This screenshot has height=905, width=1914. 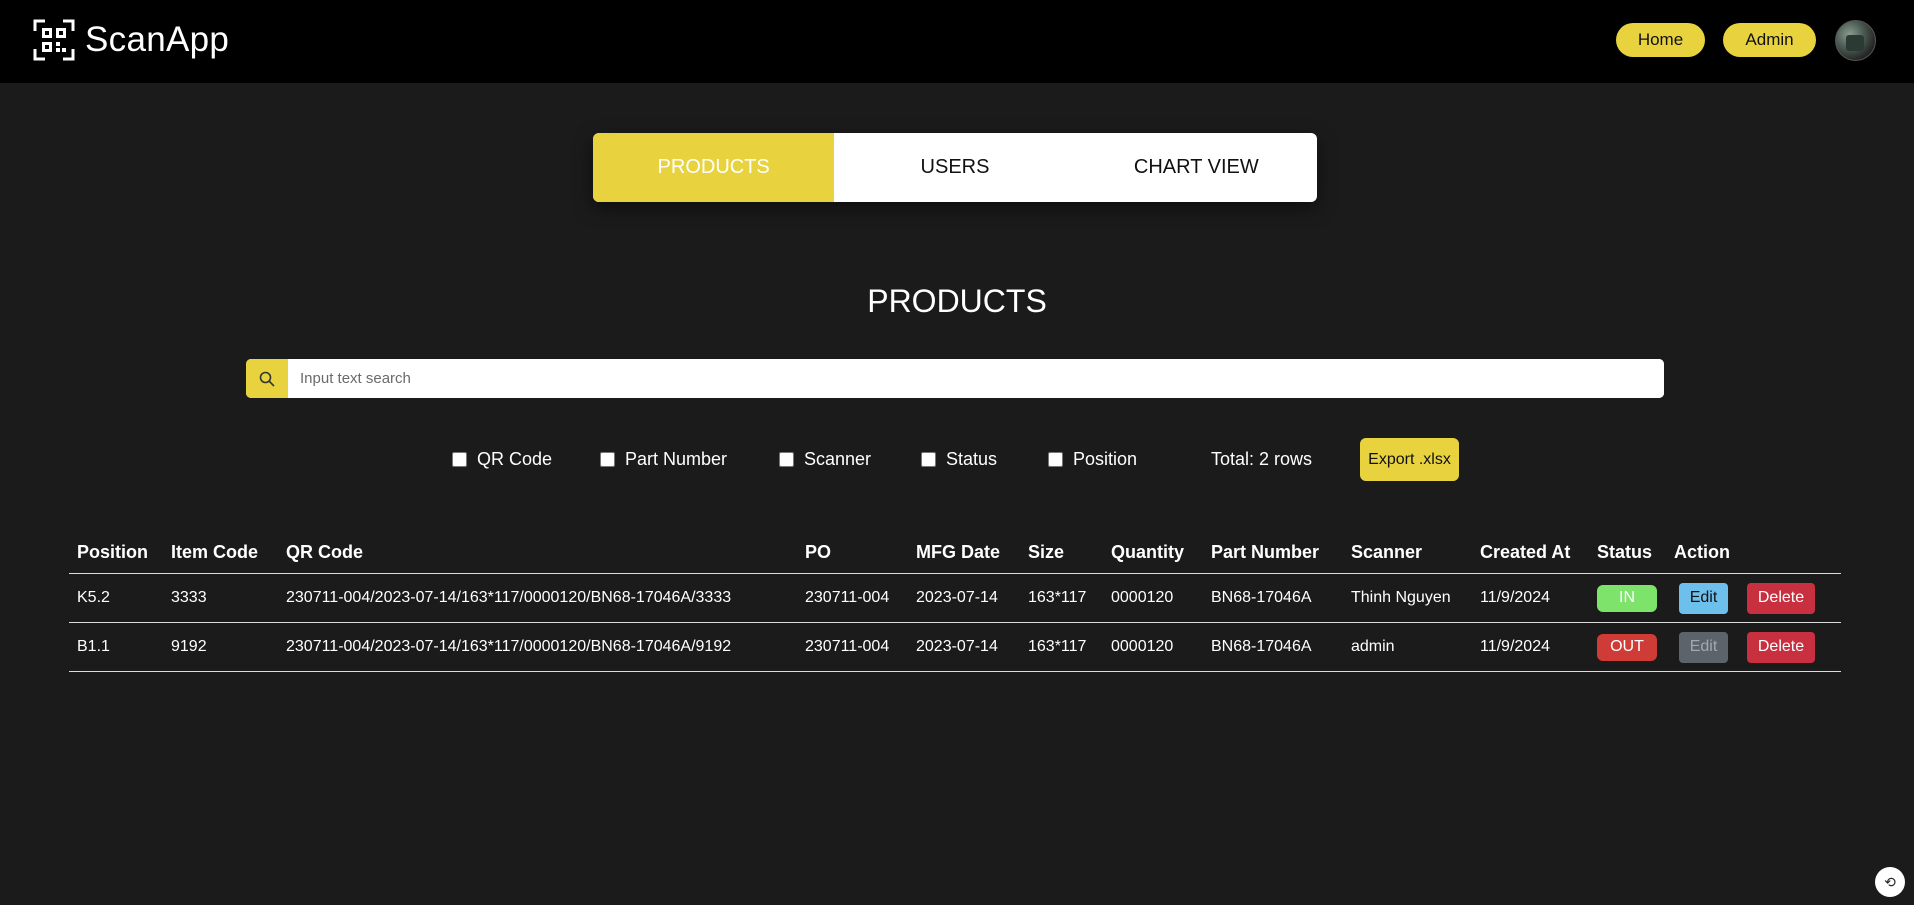 What do you see at coordinates (957, 41) in the screenshot?
I see `top-header: ScanApp Home Admin` at bounding box center [957, 41].